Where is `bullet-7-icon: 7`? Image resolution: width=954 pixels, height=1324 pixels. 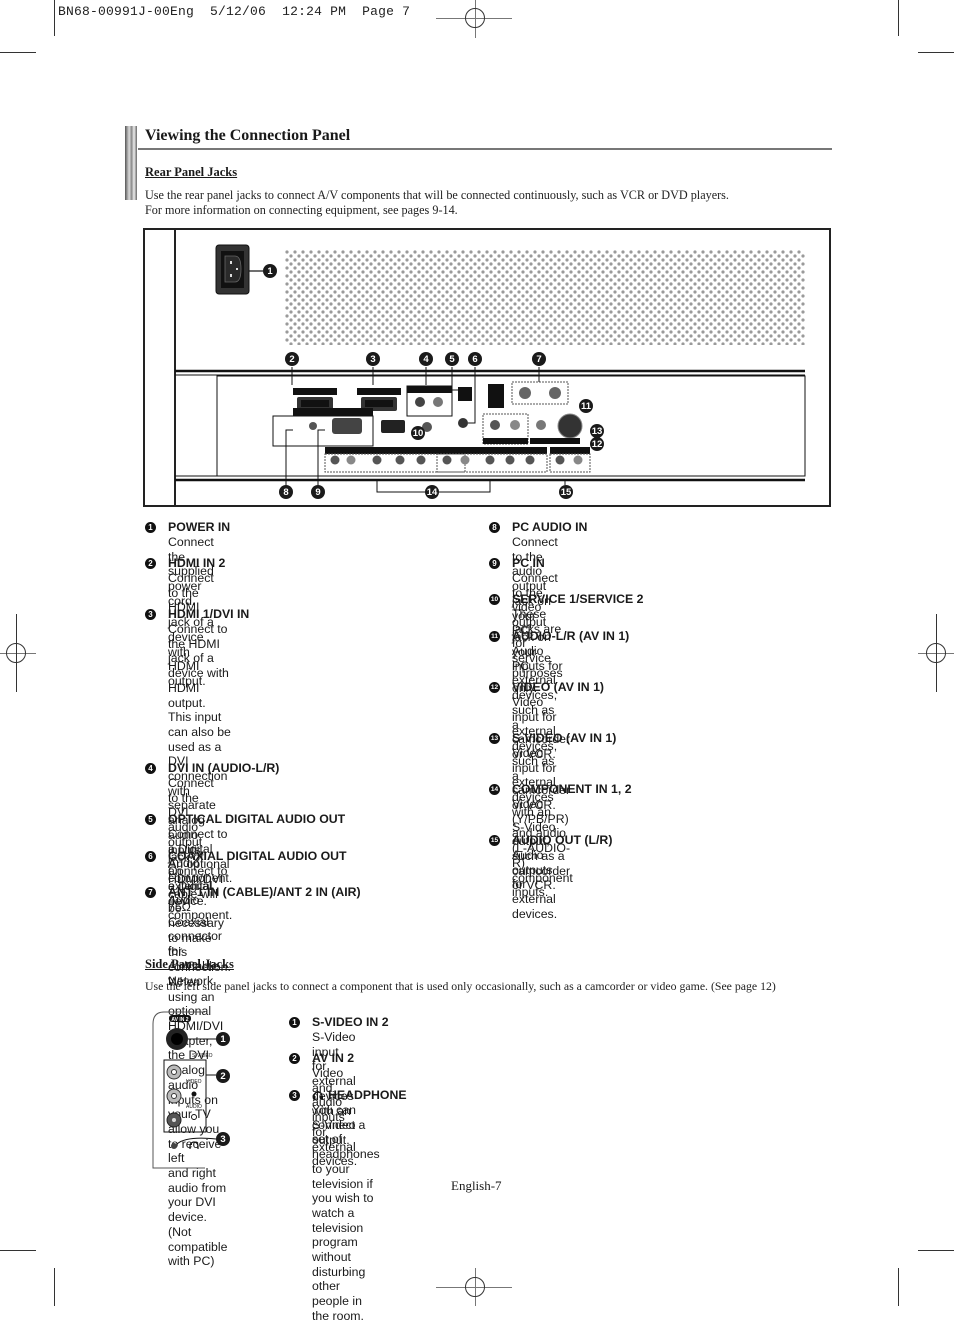
bullet-7-icon: 7 is located at coordinates (150, 892).